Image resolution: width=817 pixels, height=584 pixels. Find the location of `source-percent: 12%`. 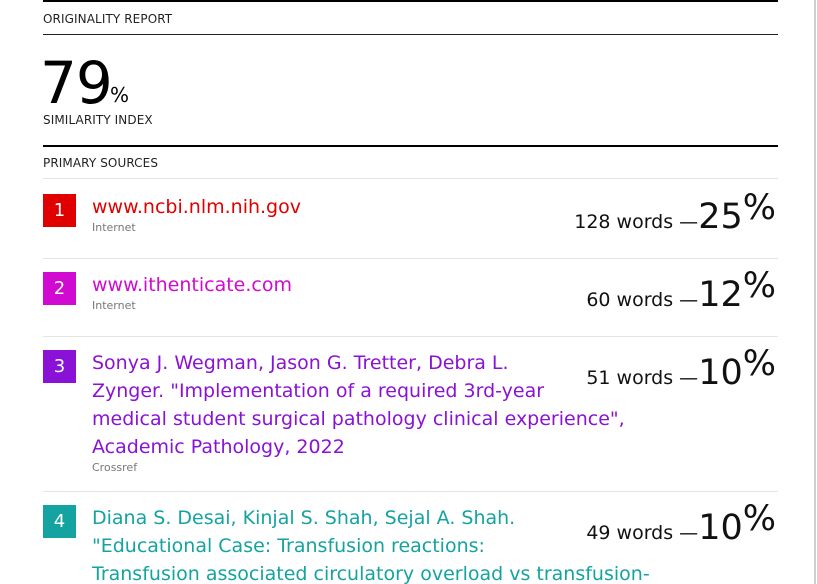

source-percent: 12% is located at coordinates (737, 291).